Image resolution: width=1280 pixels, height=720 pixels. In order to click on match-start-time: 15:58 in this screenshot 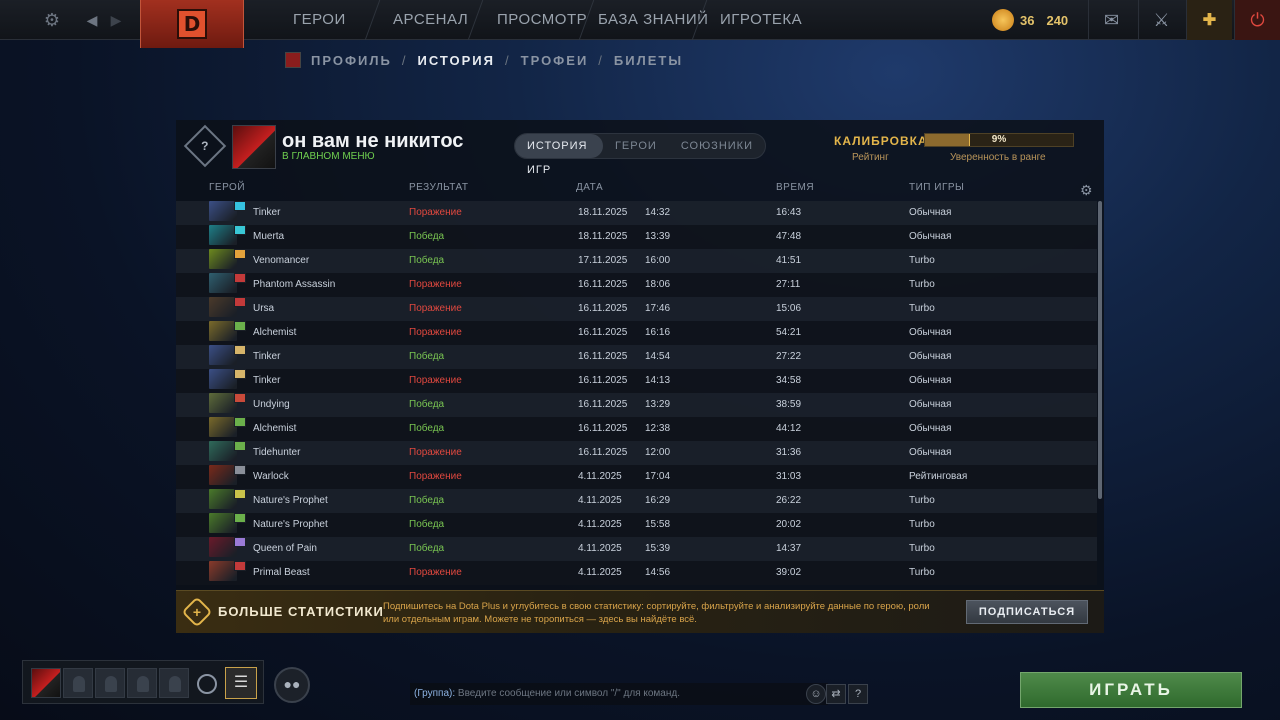, I will do `click(658, 524)`.